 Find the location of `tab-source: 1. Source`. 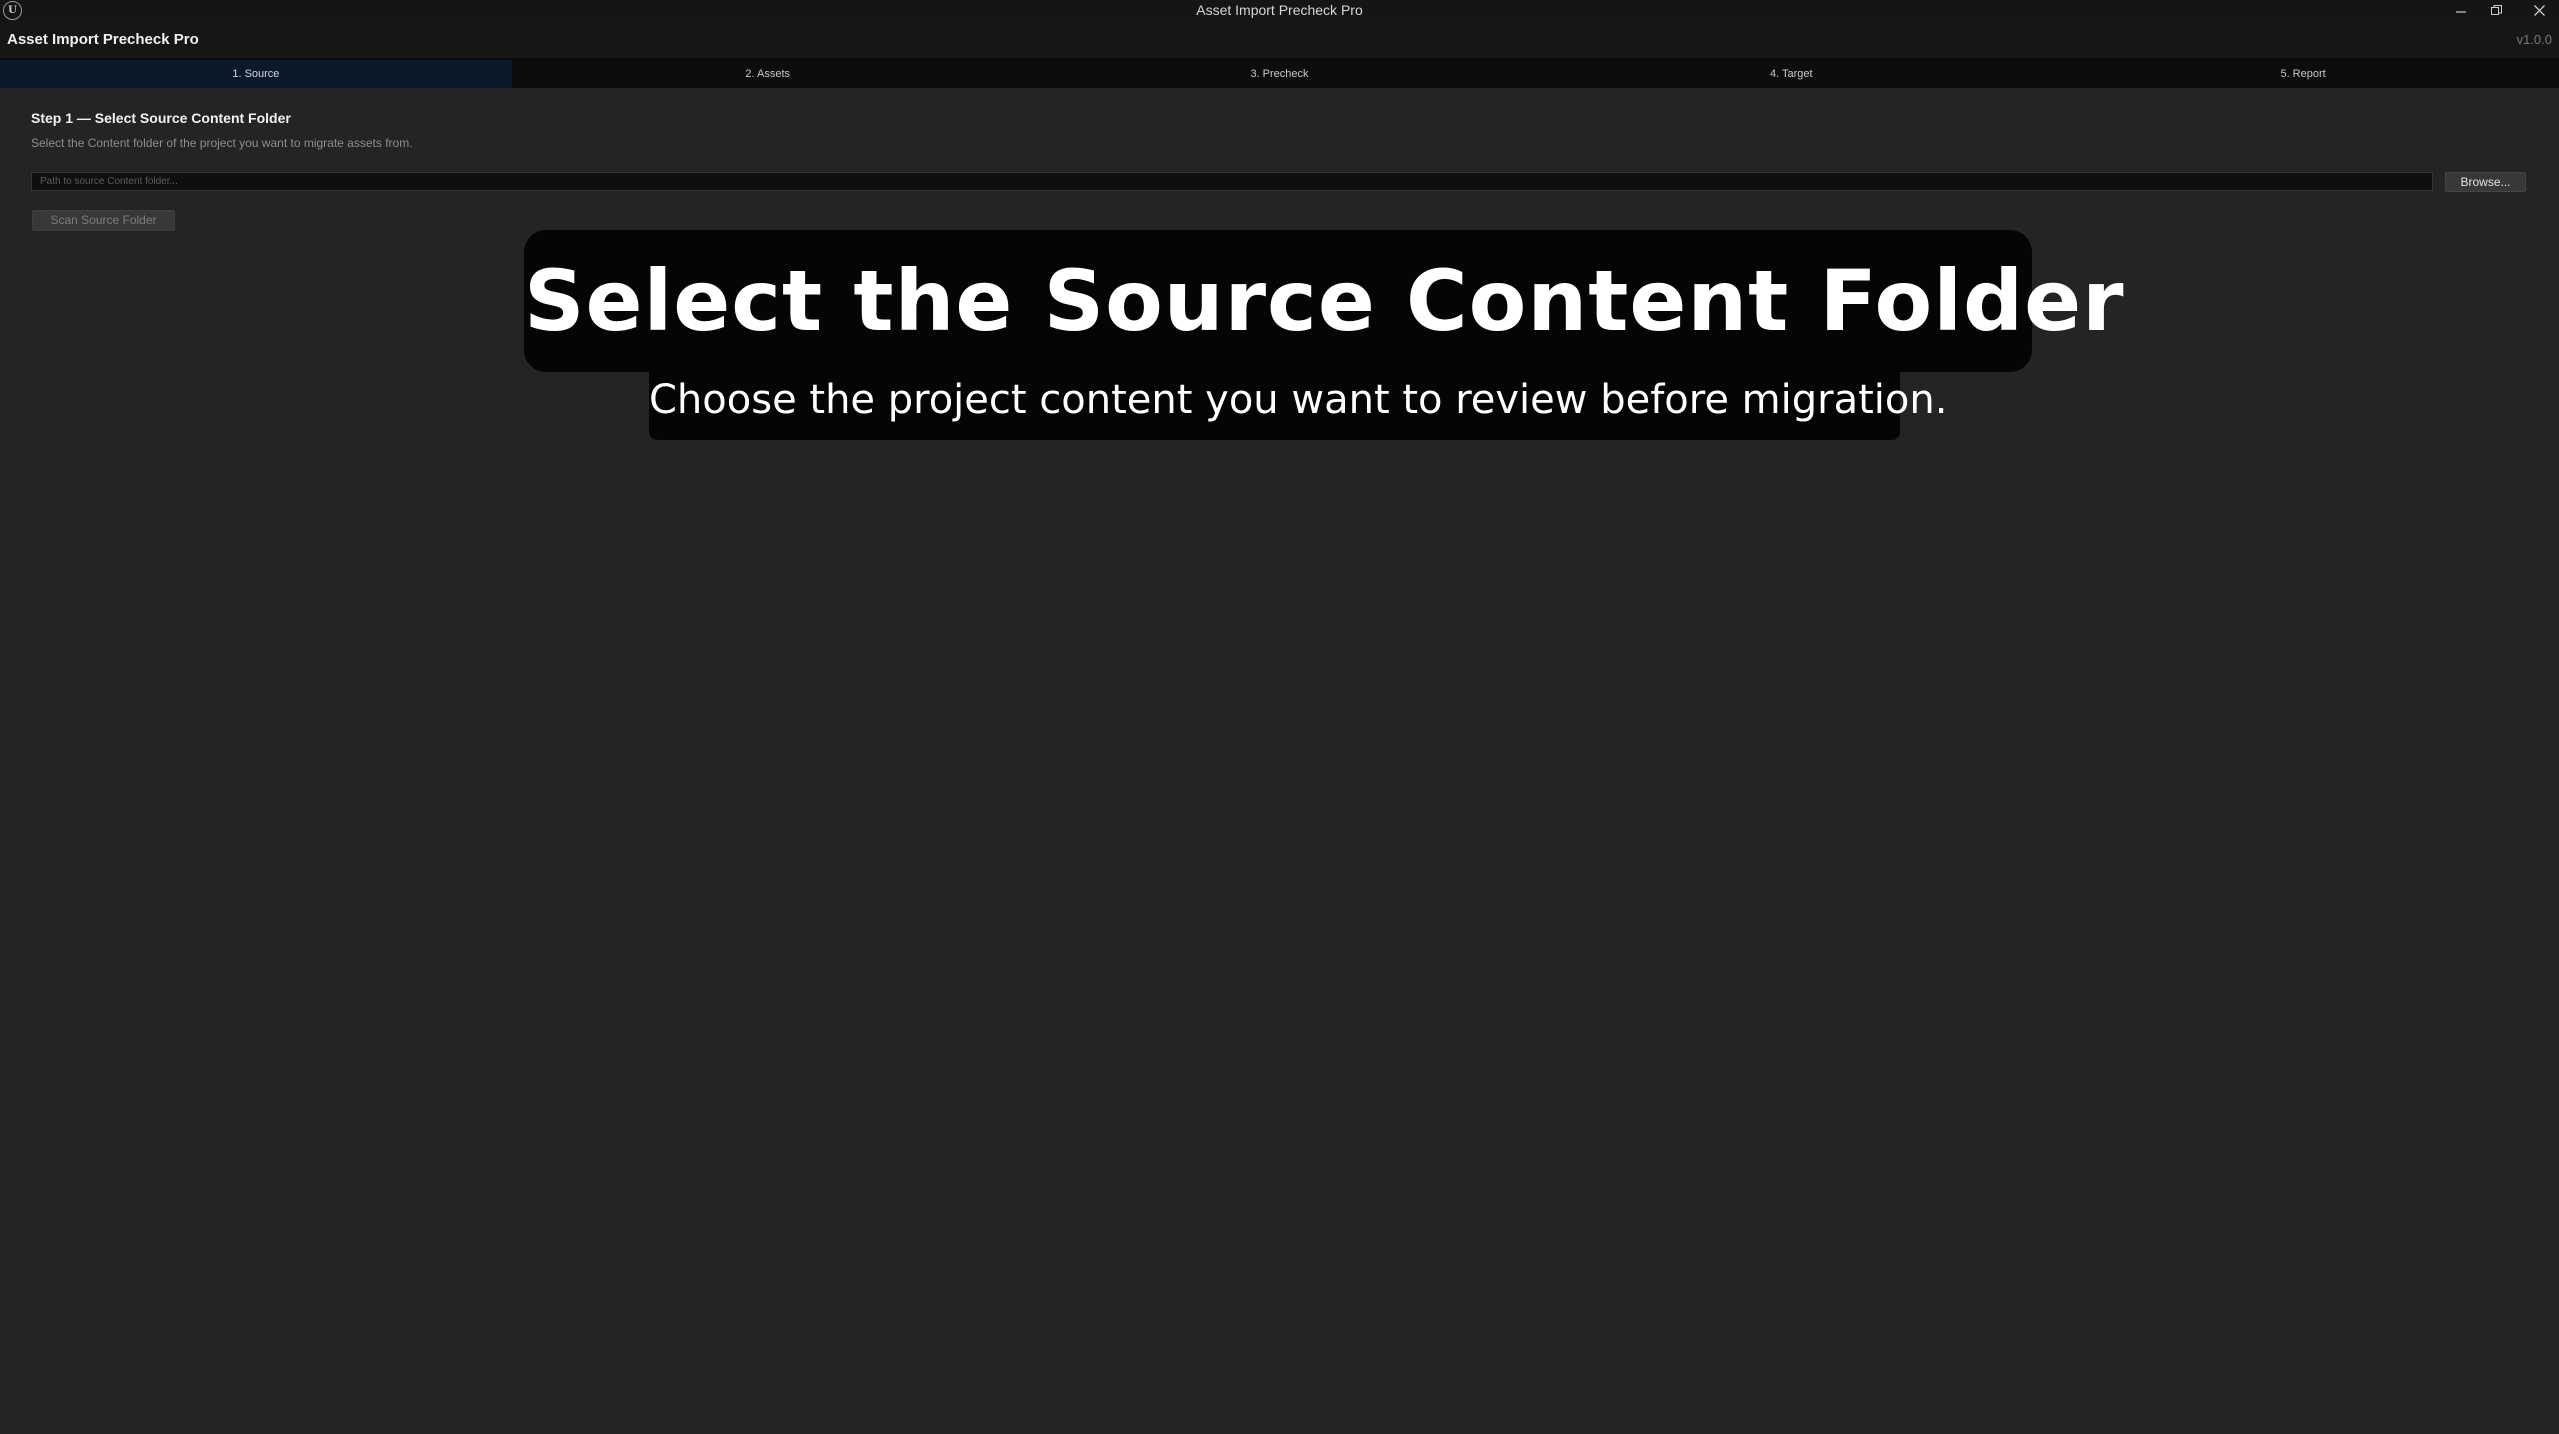

tab-source: 1. Source is located at coordinates (256, 74).